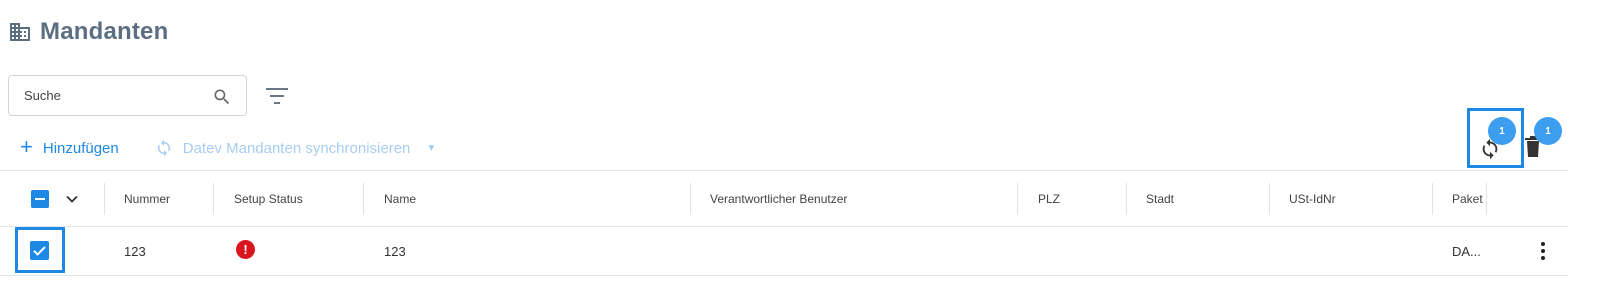 The height and width of the screenshot is (288, 1624). What do you see at coordinates (106, 95) in the screenshot?
I see `search-input` at bounding box center [106, 95].